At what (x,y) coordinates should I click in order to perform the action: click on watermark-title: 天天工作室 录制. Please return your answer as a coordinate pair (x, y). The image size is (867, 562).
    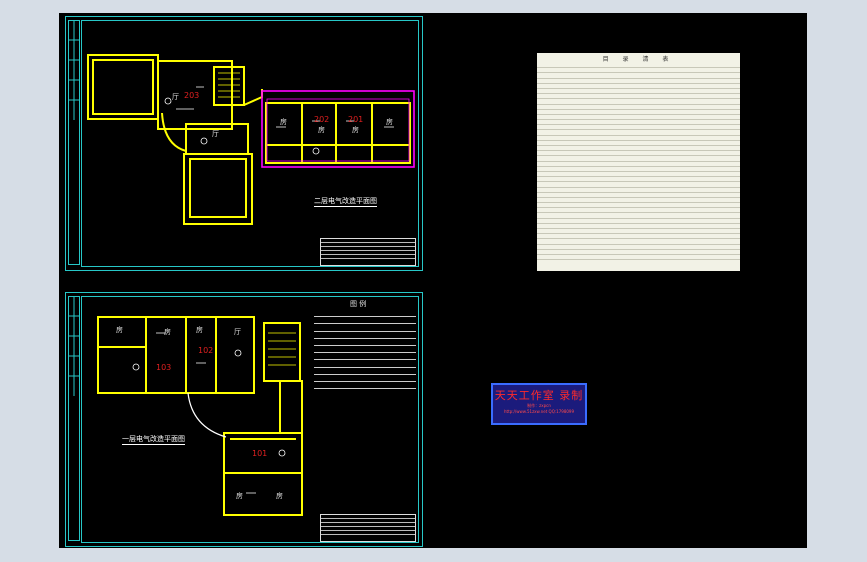
    Looking at the image, I should click on (539, 395).